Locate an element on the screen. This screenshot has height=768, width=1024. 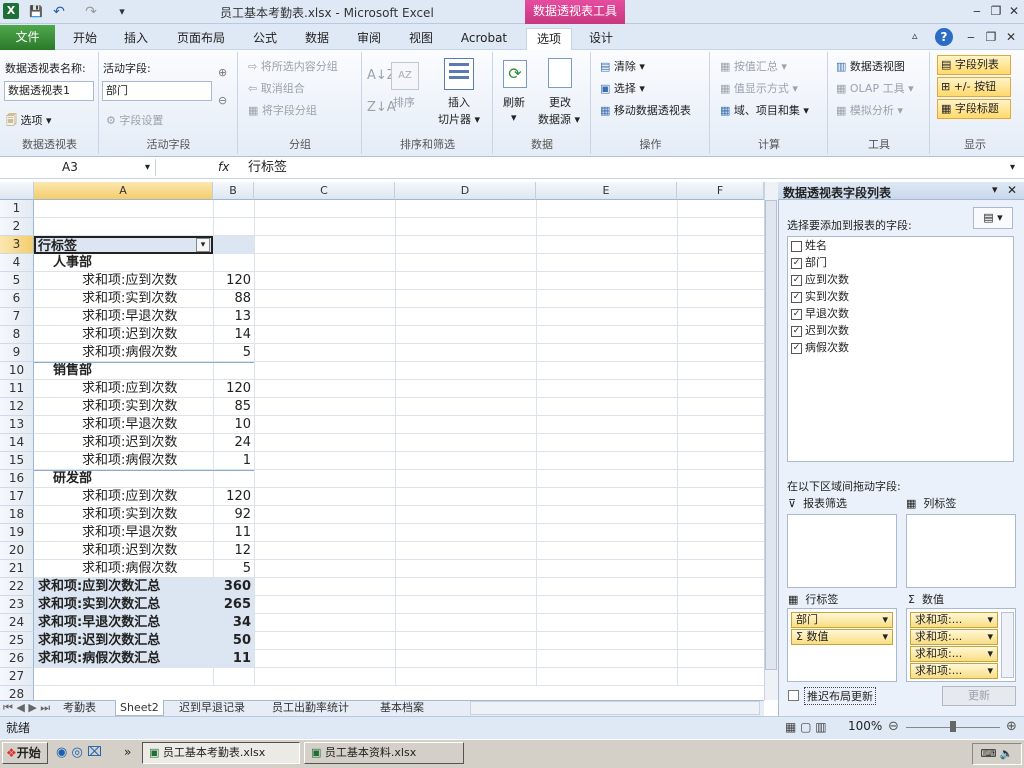
grand-total-value: 265 is located at coordinates (233, 605).